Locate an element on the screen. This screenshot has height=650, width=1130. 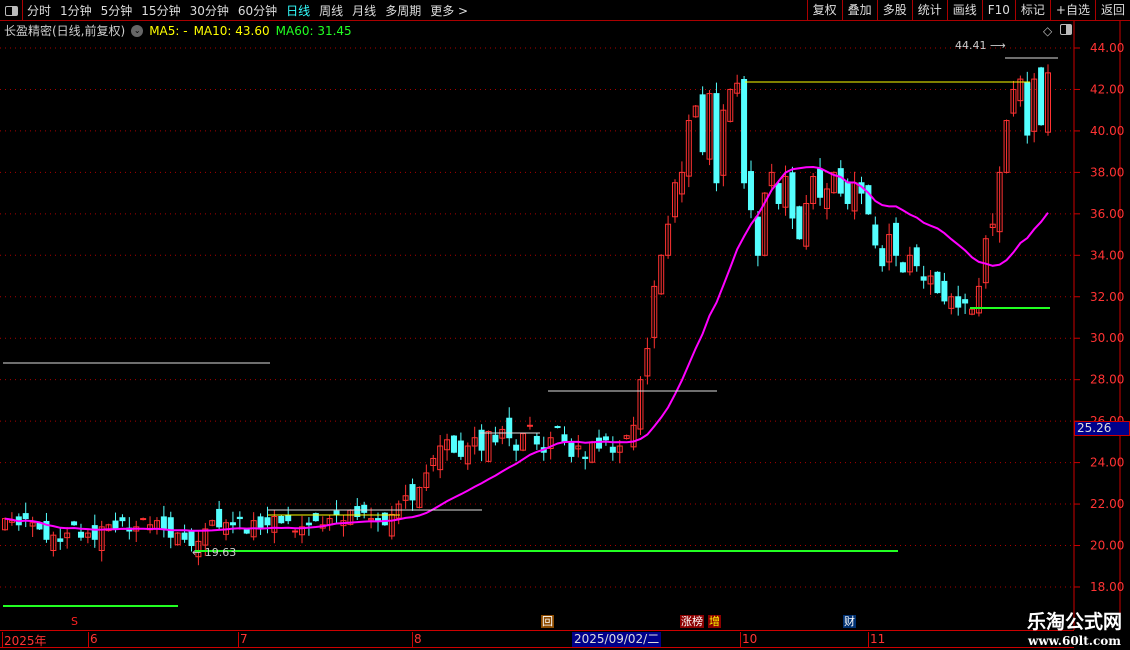
panel-icon is located at coordinates (1066, 29).